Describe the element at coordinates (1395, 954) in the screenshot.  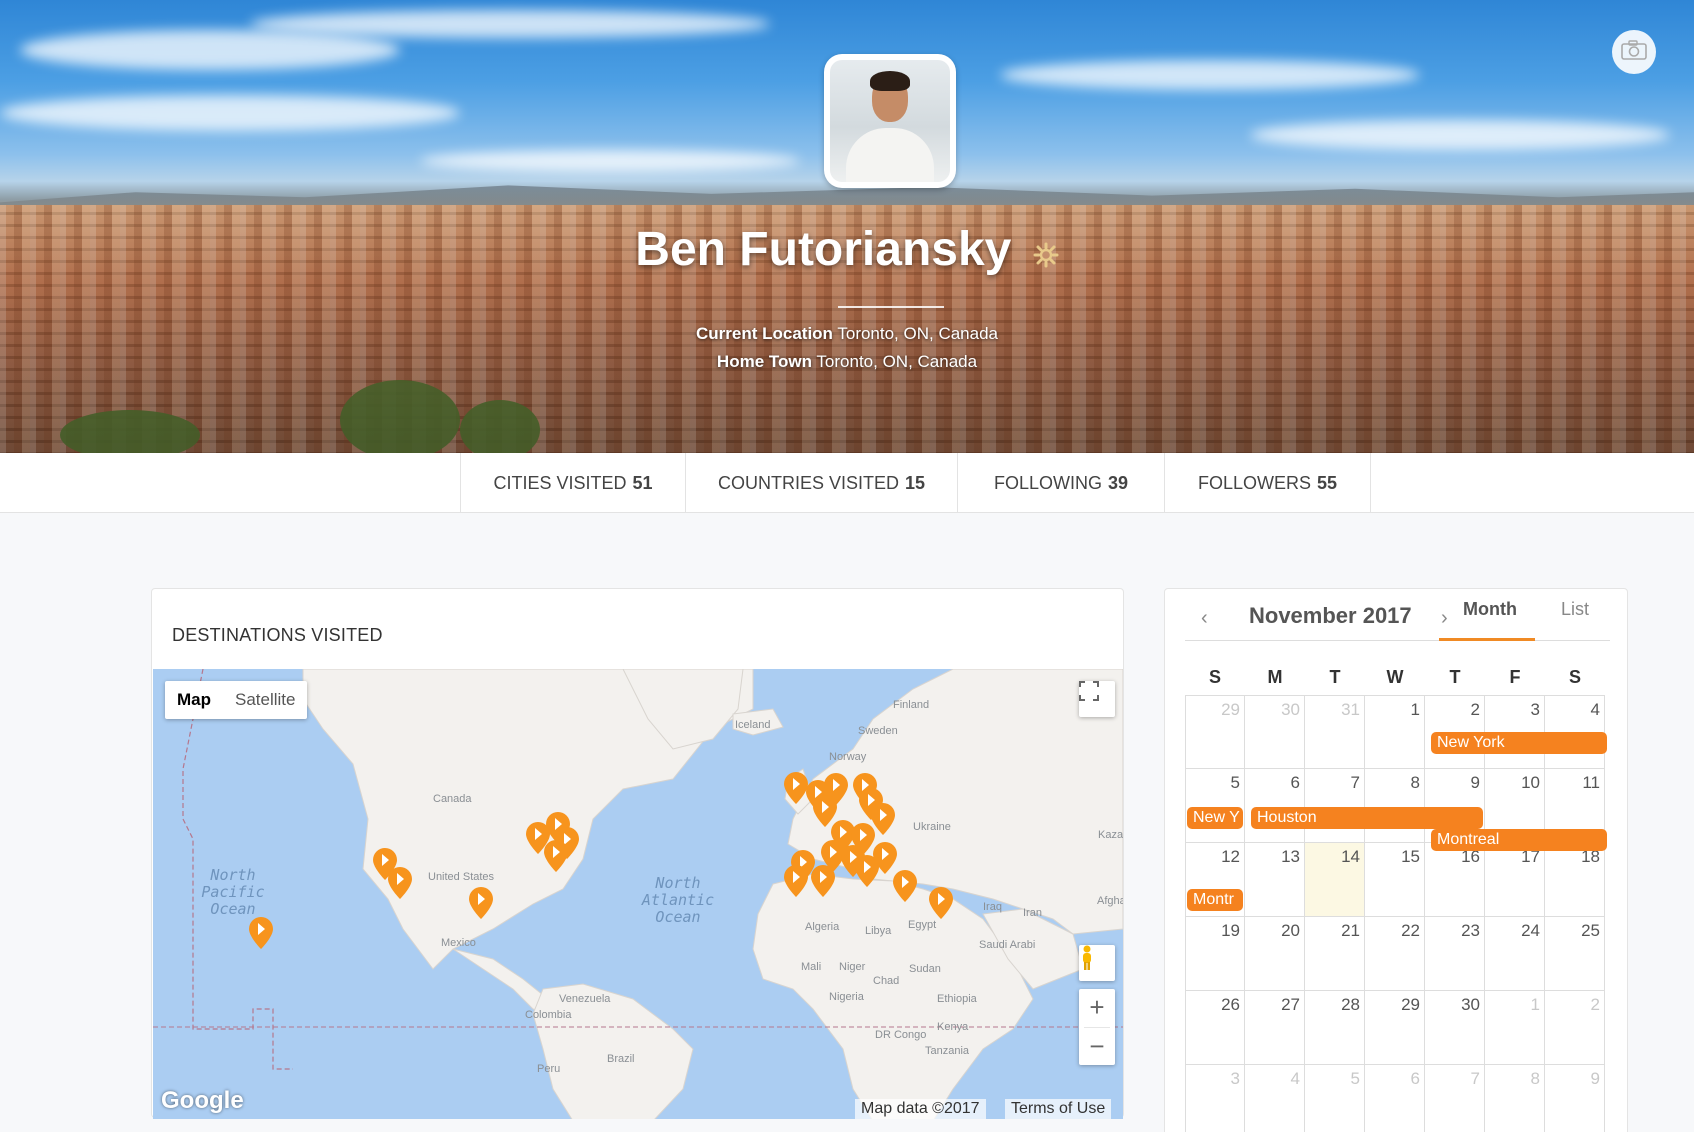
I see `calendar-day-cell: 22` at that location.